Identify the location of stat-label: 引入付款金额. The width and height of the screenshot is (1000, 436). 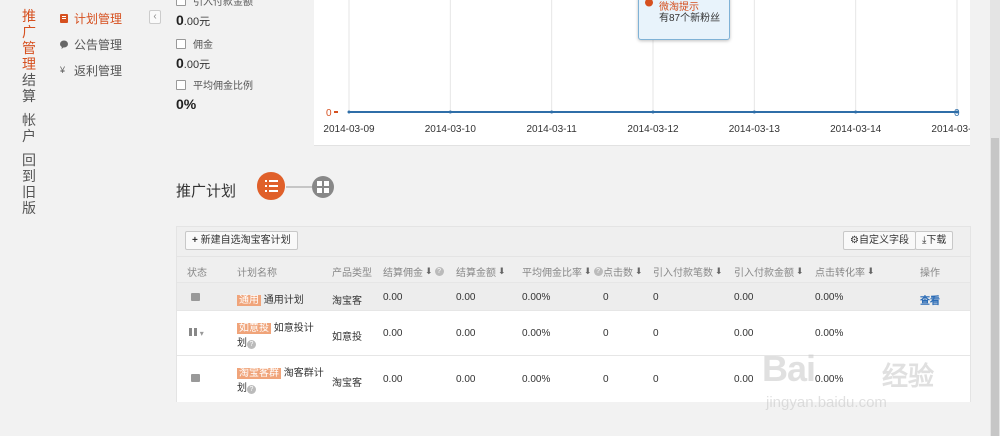
(223, 4).